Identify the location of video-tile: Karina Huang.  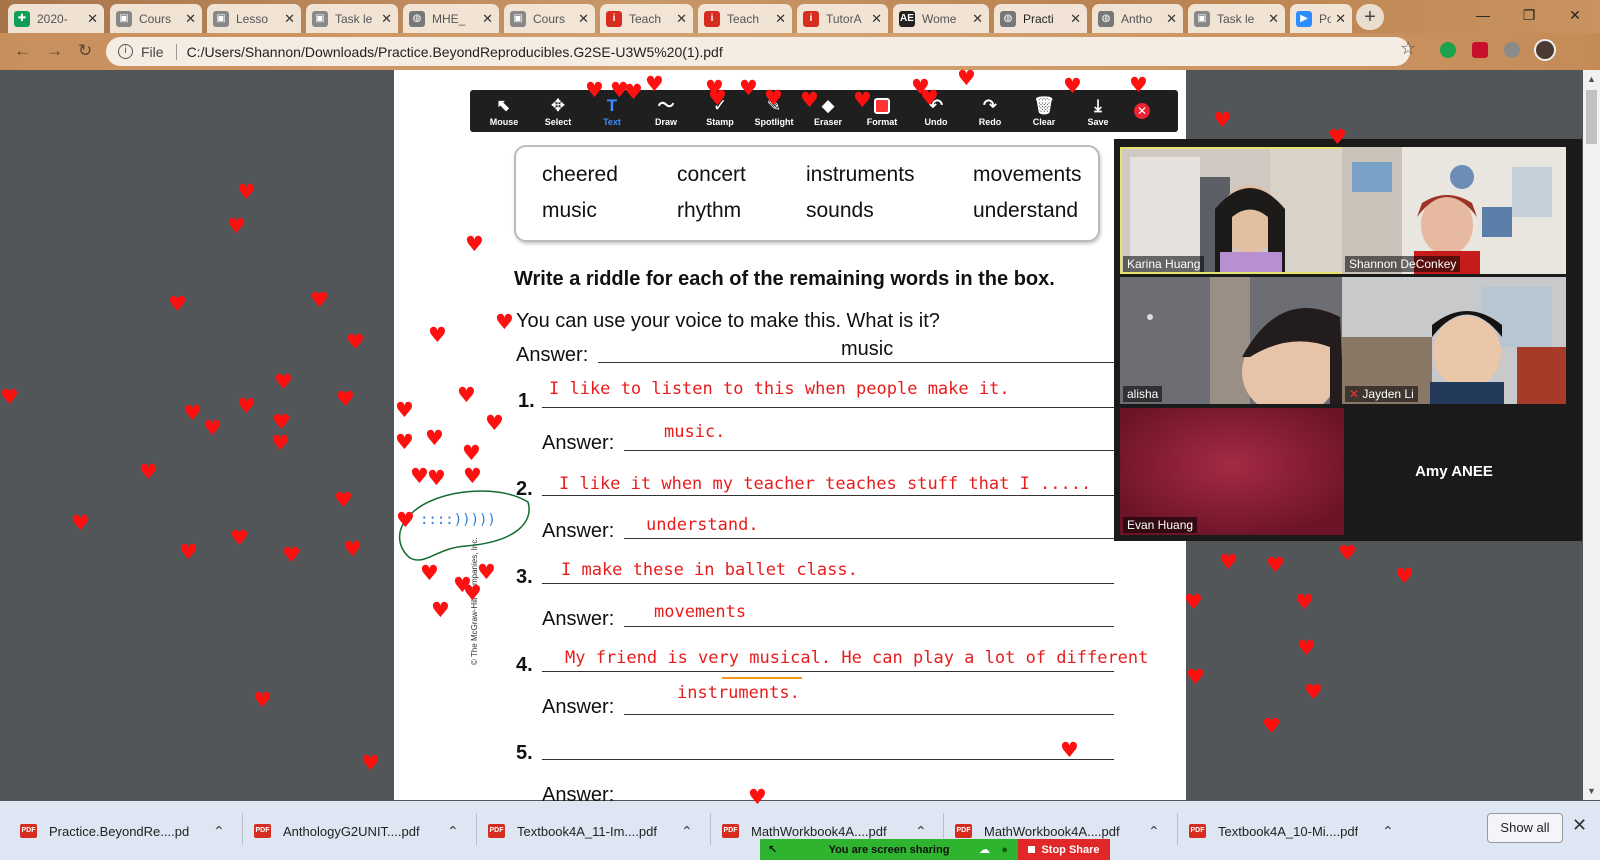
(1232, 210).